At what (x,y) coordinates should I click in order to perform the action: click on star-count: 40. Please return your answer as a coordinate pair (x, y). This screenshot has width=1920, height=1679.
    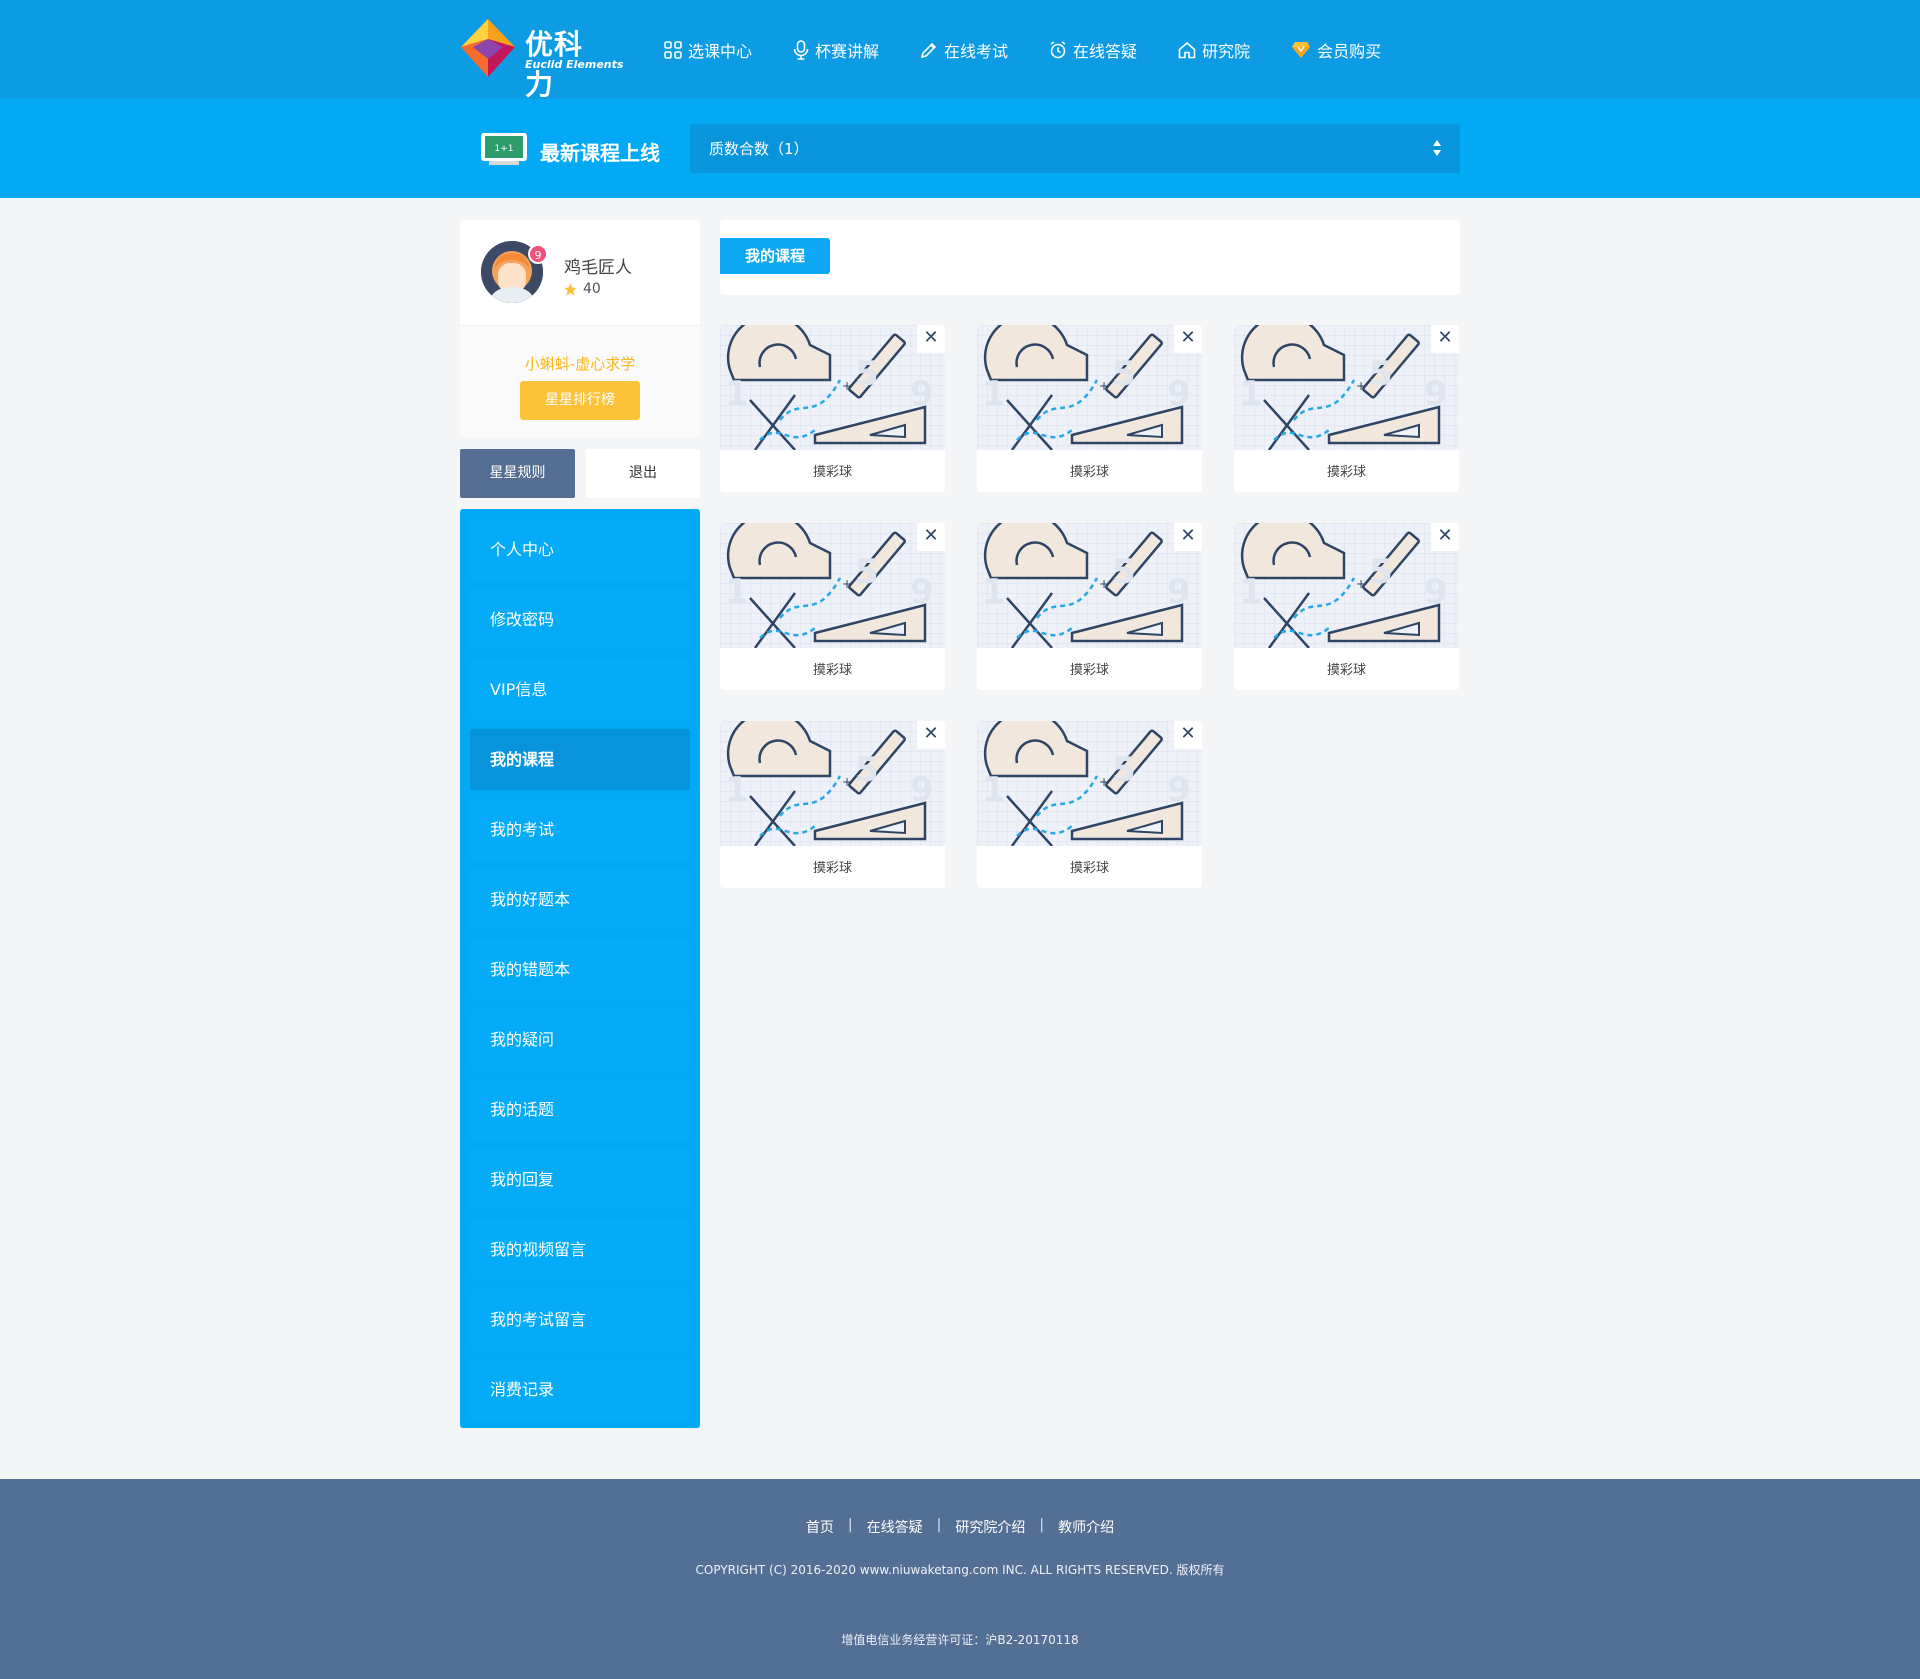
    Looking at the image, I should click on (582, 289).